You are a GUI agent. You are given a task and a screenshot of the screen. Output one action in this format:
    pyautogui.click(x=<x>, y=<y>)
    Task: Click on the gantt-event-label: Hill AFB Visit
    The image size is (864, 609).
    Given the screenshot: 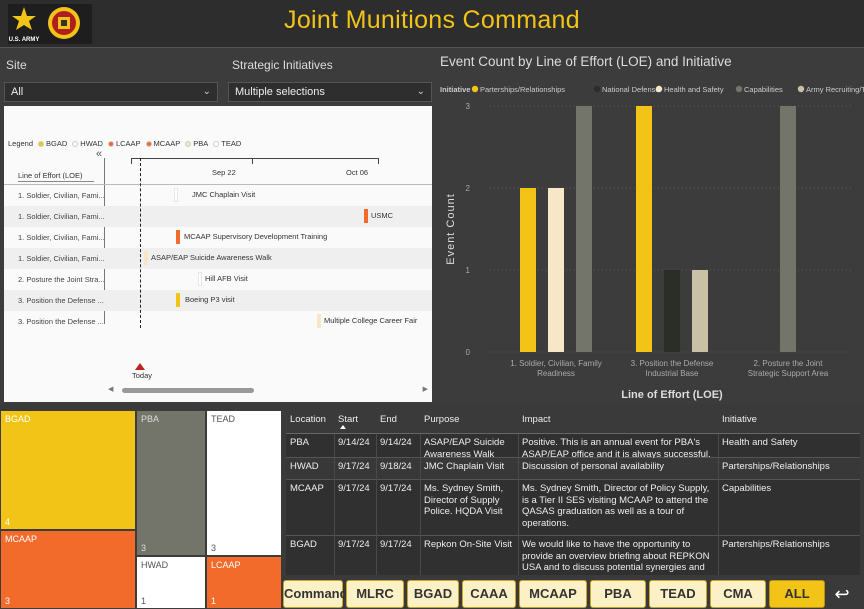 What is the action you would take?
    pyautogui.click(x=226, y=278)
    